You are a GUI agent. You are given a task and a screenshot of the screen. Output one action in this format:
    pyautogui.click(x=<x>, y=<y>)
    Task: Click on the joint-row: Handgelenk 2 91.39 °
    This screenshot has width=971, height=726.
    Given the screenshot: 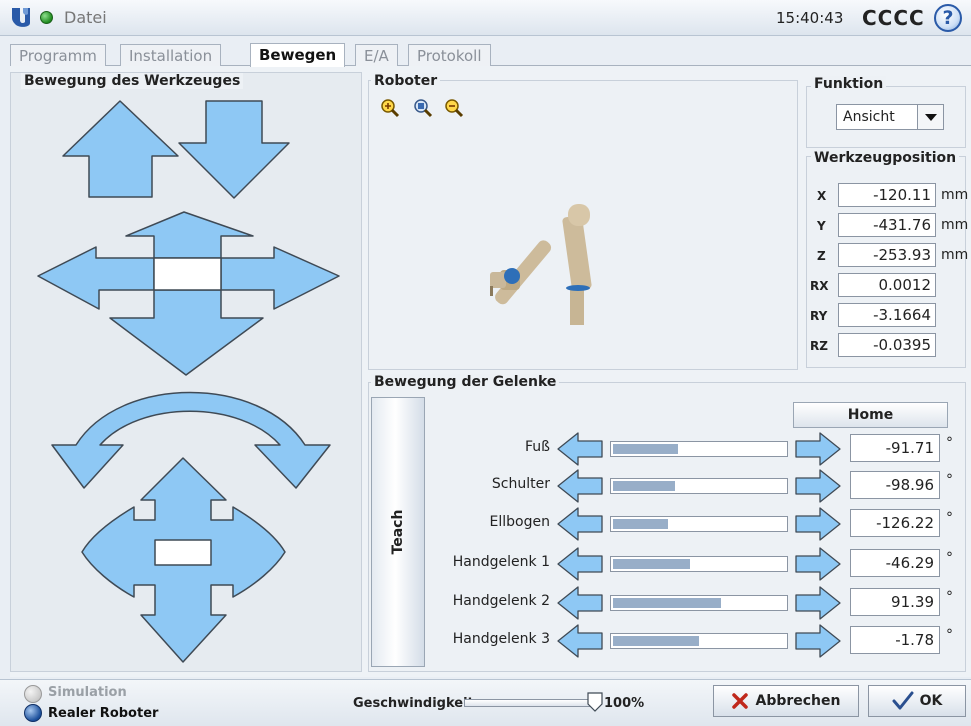 What is the action you would take?
    pyautogui.click(x=700, y=603)
    